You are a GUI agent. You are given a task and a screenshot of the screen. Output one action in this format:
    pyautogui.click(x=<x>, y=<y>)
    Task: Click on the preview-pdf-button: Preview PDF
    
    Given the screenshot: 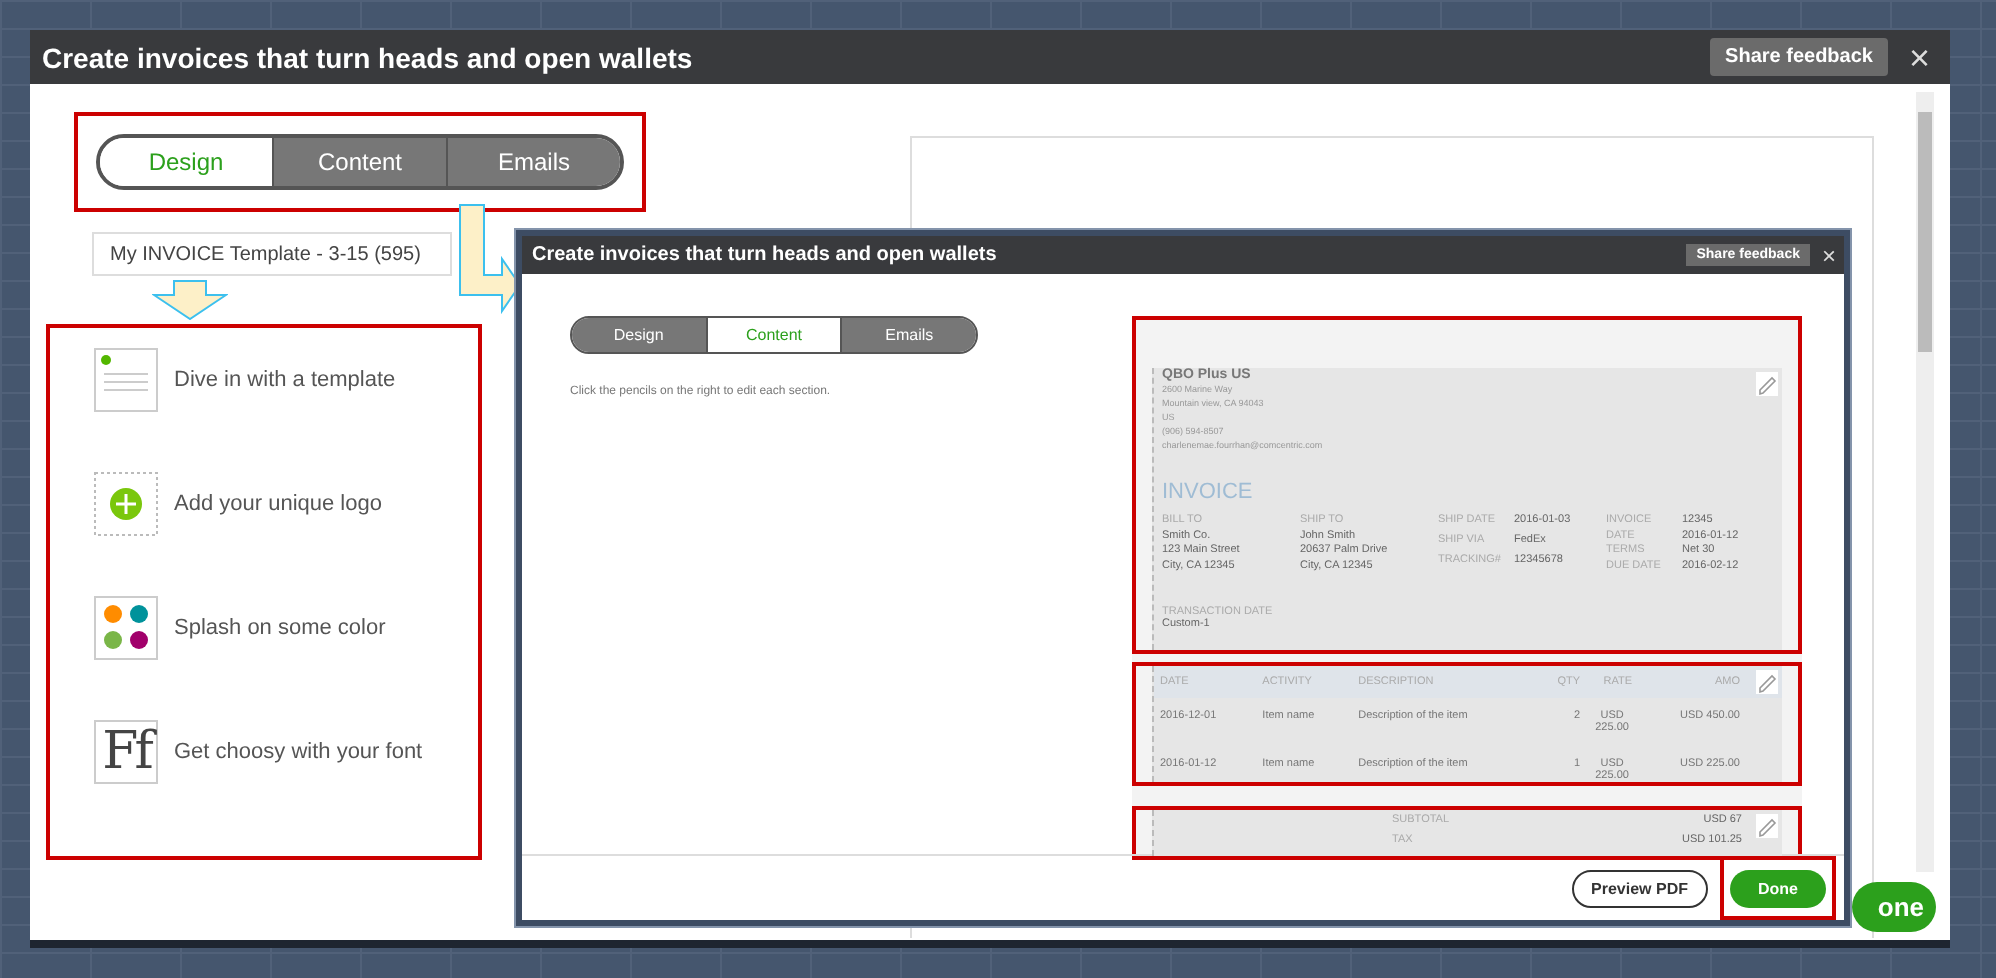 What is the action you would take?
    pyautogui.click(x=1639, y=888)
    